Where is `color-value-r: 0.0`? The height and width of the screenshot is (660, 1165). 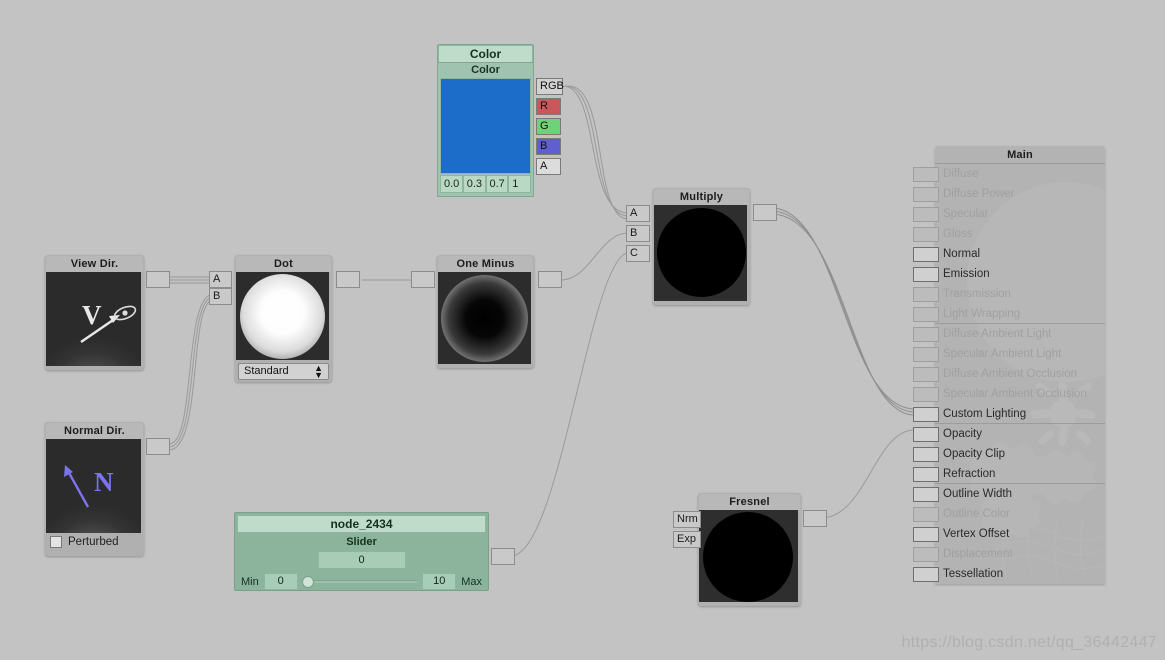 color-value-r: 0.0 is located at coordinates (451, 184).